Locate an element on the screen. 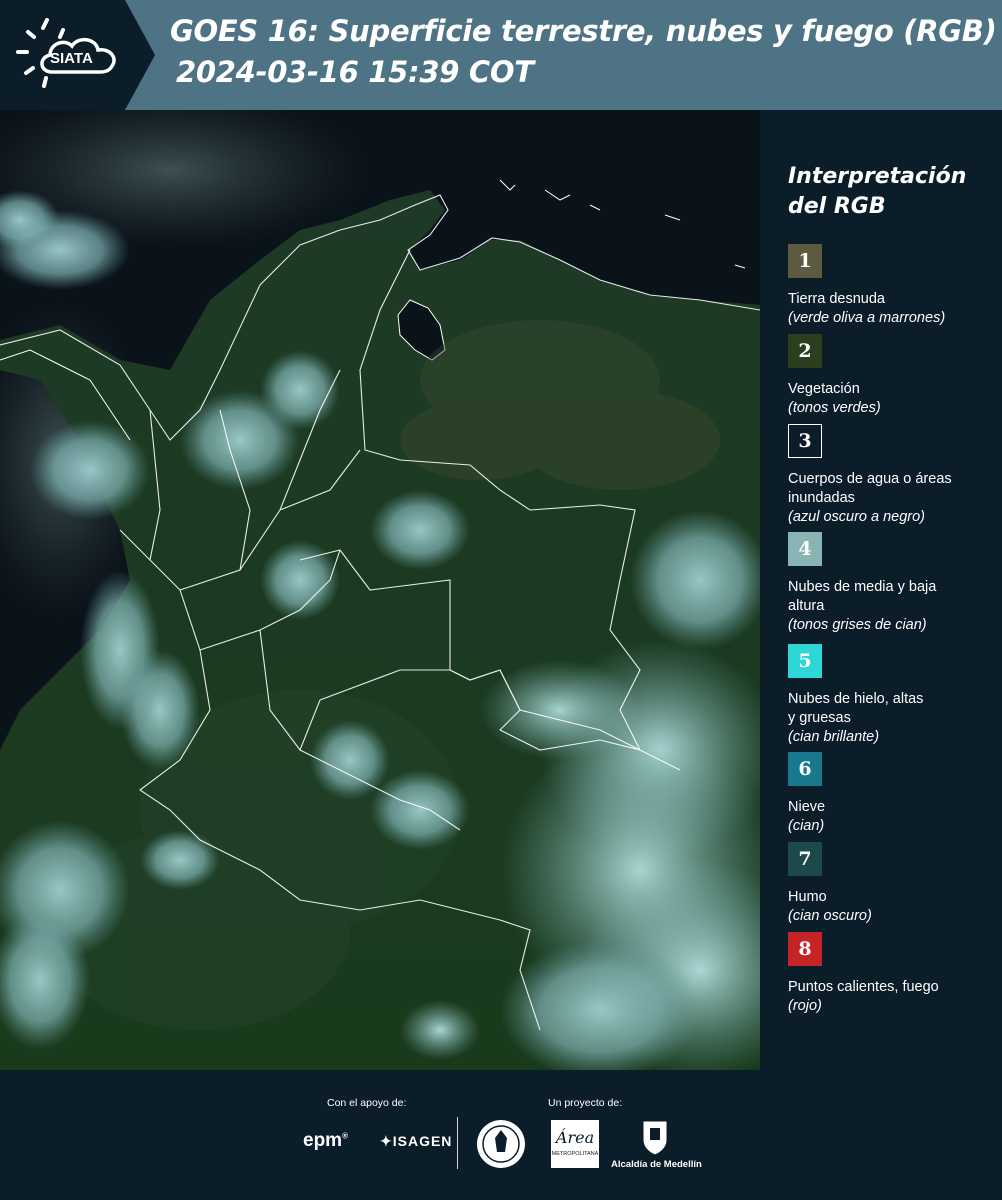 Image resolution: width=1002 pixels, height=1200 pixels. project-label: Un proyecto de: is located at coordinates (585, 1103).